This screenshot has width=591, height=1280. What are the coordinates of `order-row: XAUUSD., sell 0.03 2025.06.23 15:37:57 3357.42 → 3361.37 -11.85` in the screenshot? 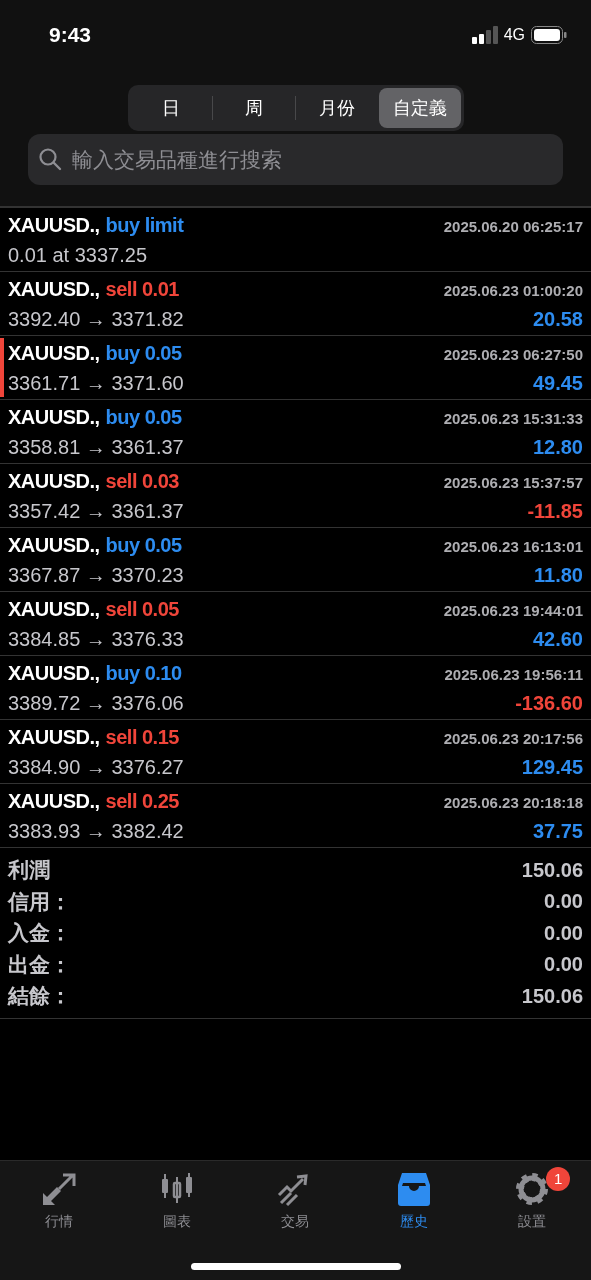 It's located at (295, 496).